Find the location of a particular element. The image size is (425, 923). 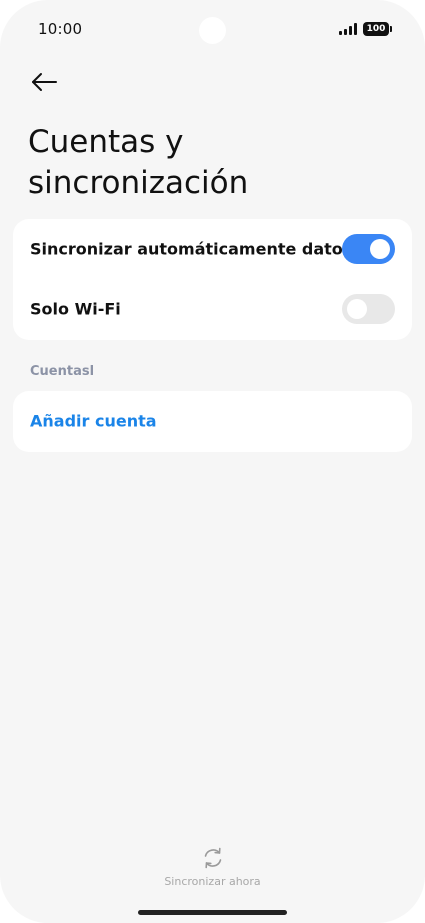

status-time: 10:00 is located at coordinates (60, 29).